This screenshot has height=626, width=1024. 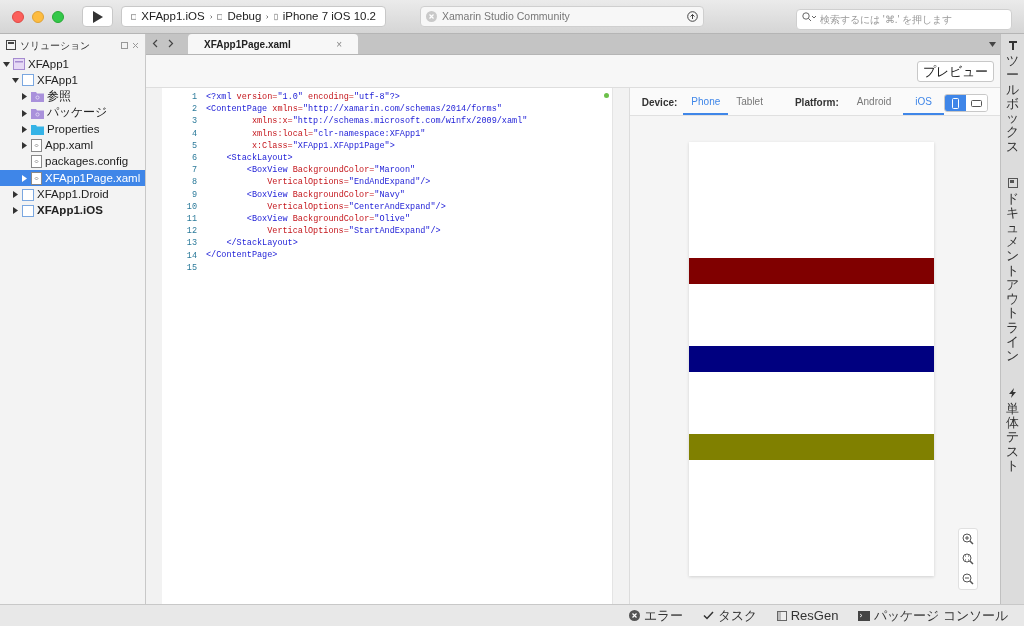 What do you see at coordinates (194, 145) in the screenshot?
I see `line-number: 5` at bounding box center [194, 145].